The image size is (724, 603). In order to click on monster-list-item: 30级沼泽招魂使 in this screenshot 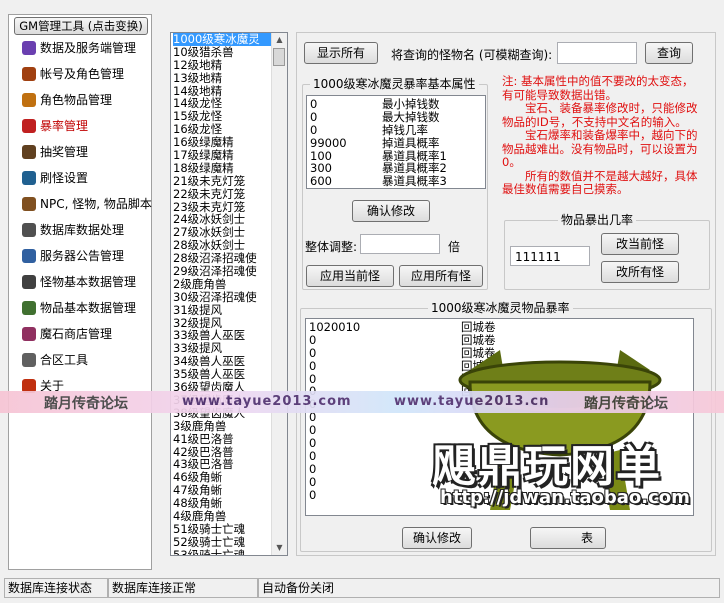, I will do `click(223, 297)`.